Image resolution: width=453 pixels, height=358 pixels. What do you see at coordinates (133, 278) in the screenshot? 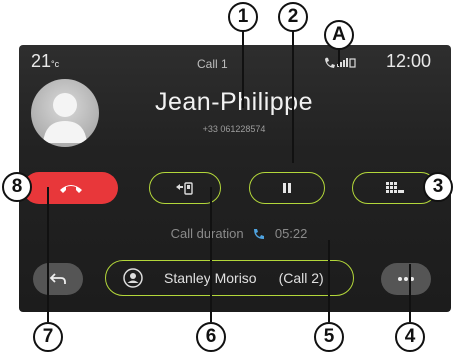
I see `contact-icon` at bounding box center [133, 278].